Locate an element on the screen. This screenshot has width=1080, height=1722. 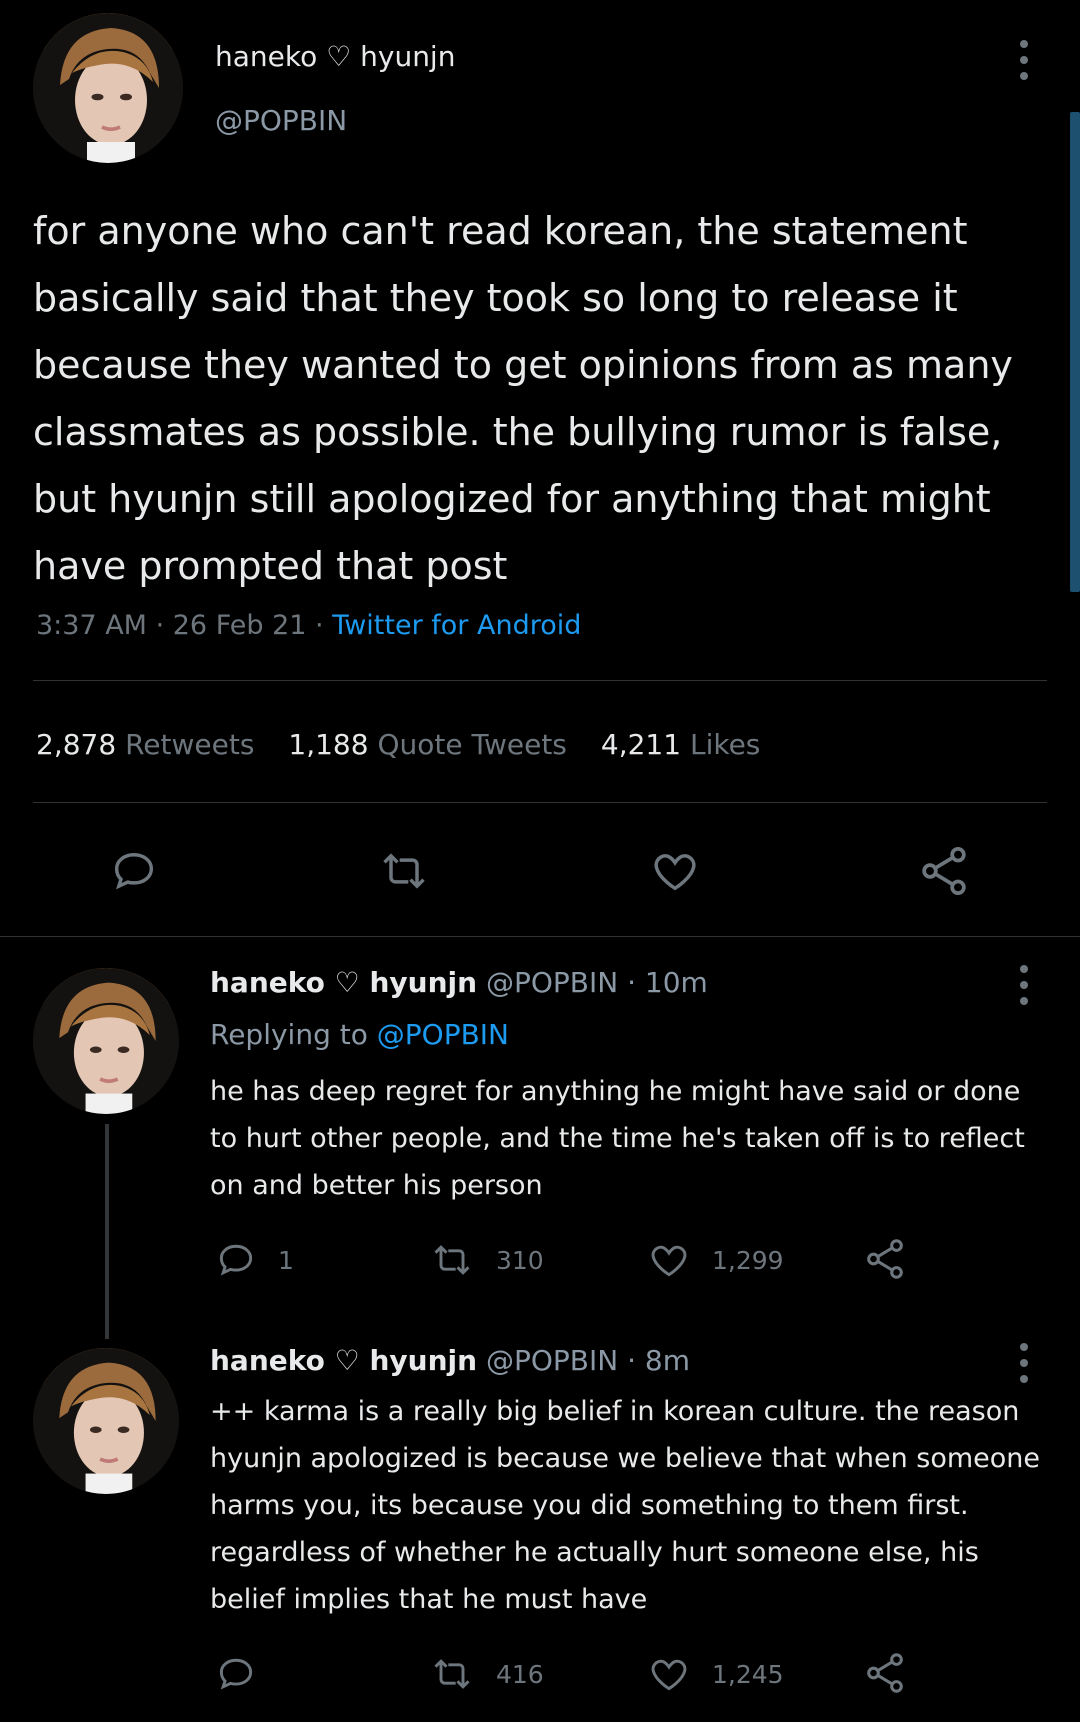
replying-to-handle-link: @POPBIN is located at coordinates (443, 1034).